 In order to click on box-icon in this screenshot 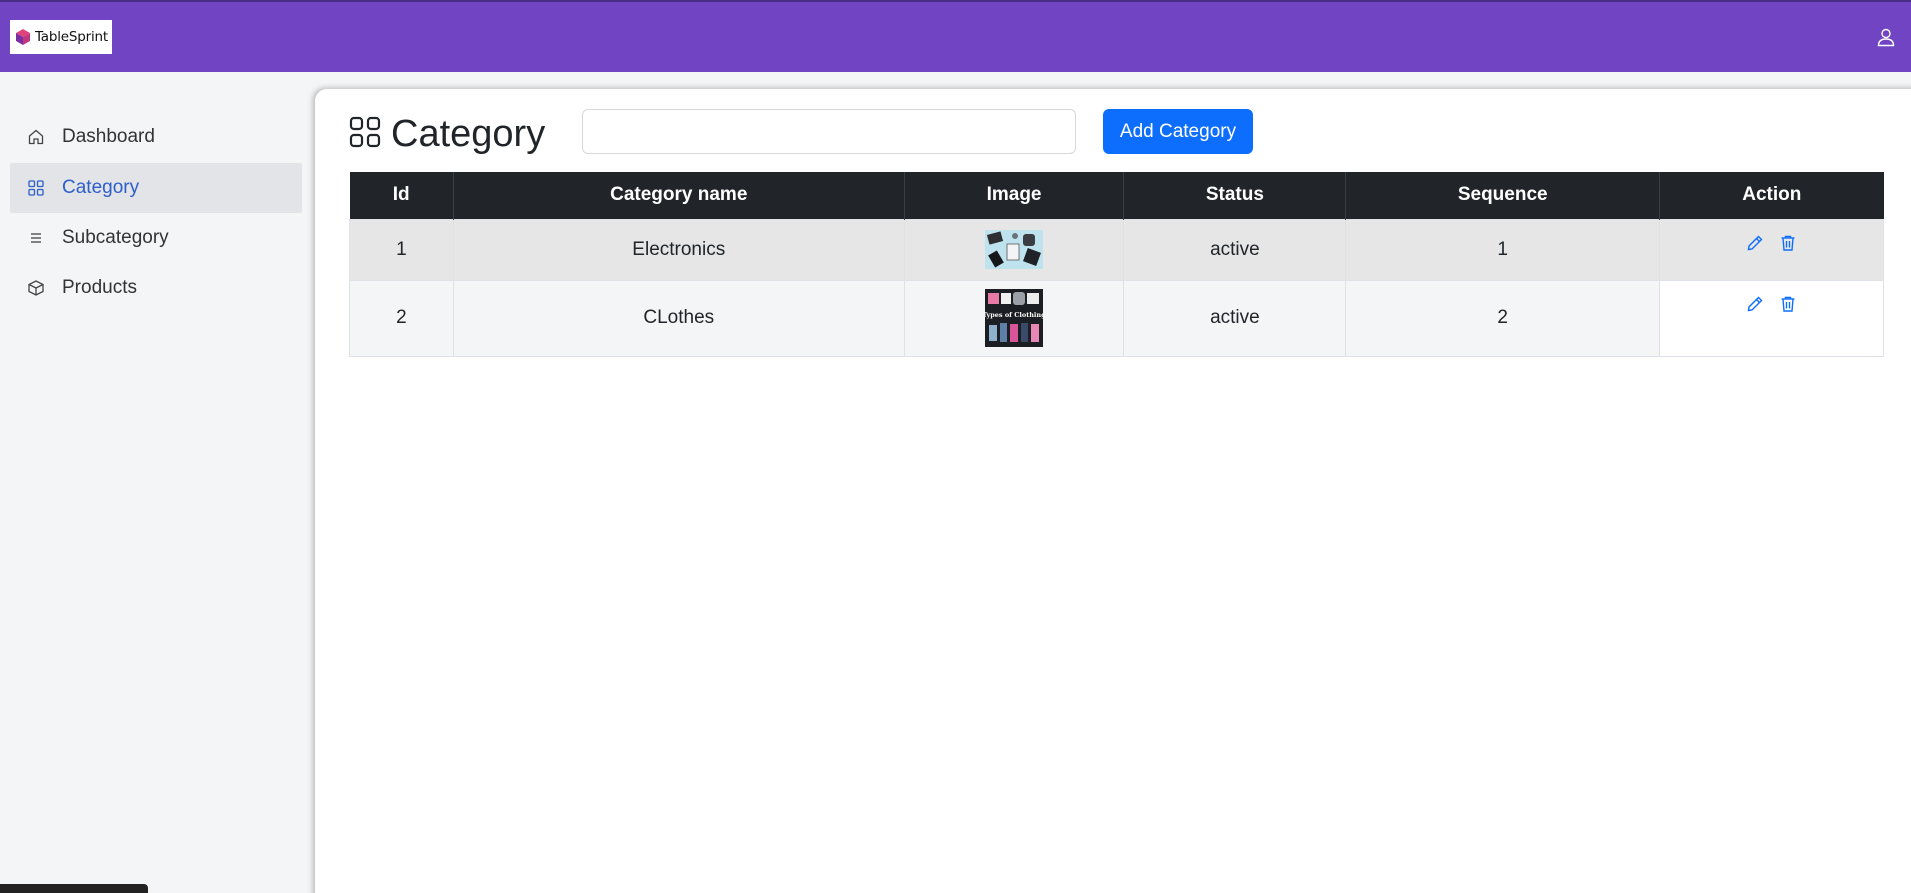, I will do `click(36, 288)`.